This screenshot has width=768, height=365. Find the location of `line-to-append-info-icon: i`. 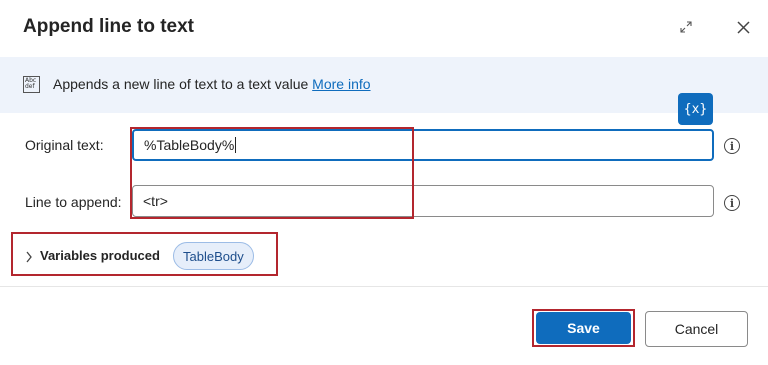

line-to-append-info-icon: i is located at coordinates (732, 203).